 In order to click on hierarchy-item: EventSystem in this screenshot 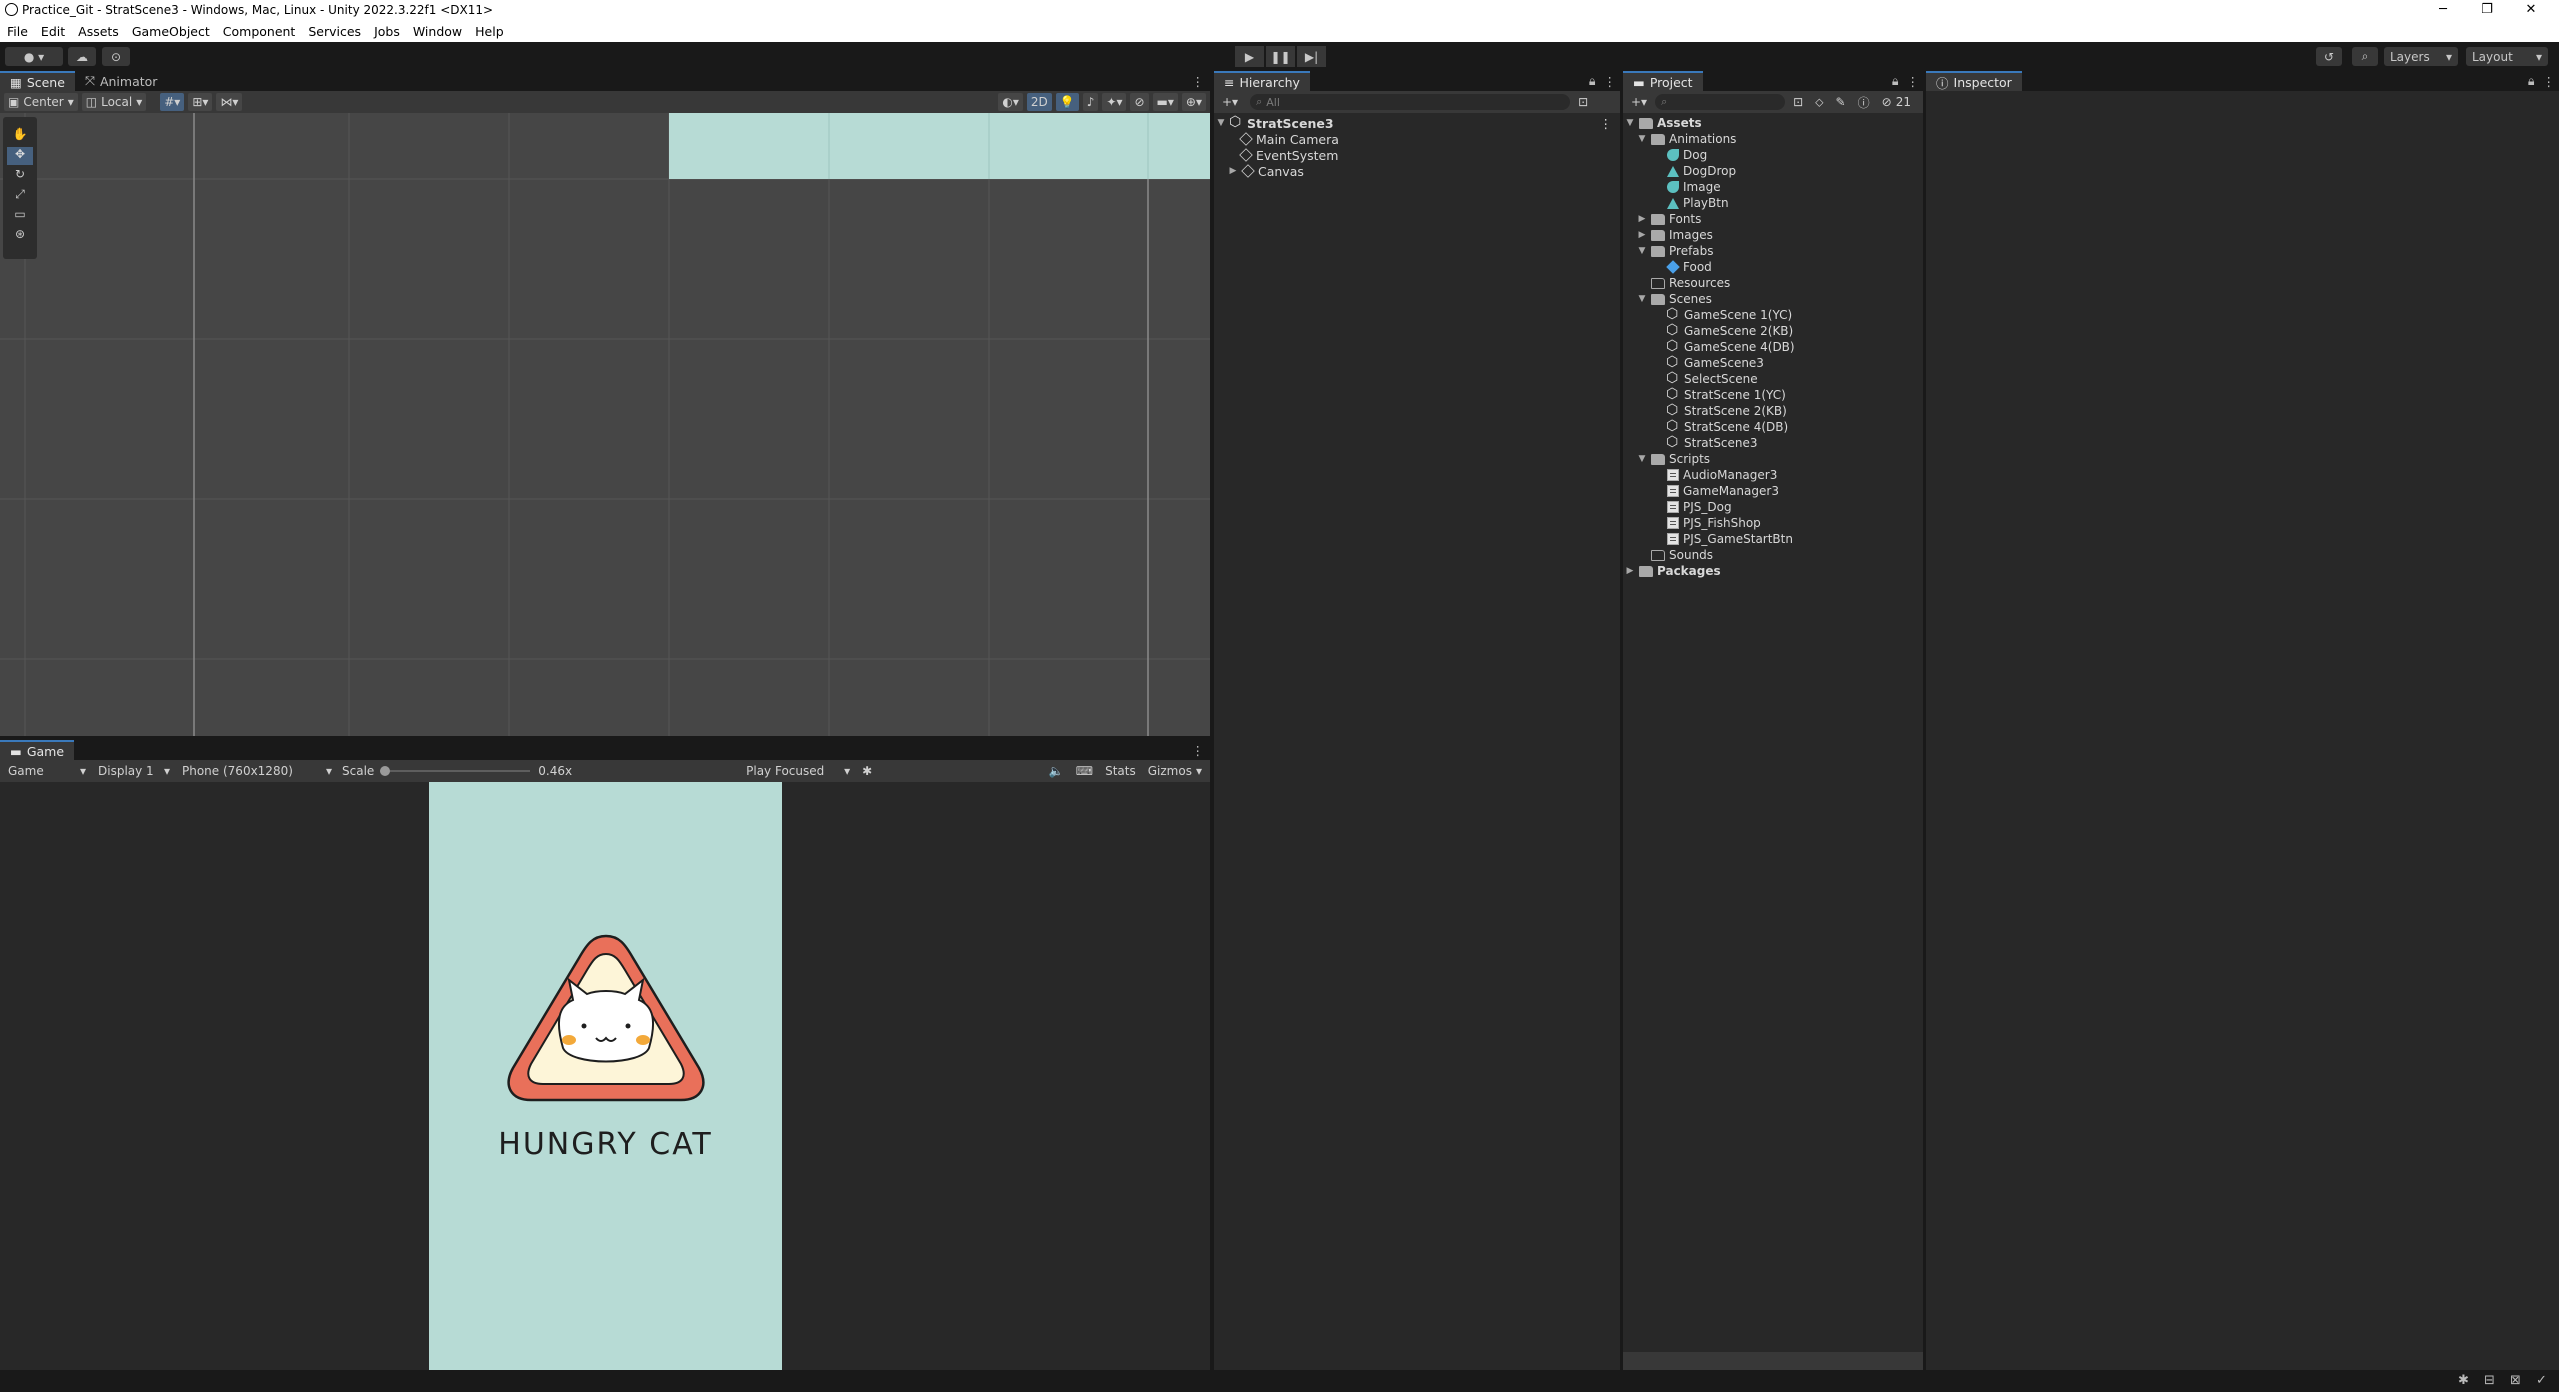, I will do `click(1288, 155)`.